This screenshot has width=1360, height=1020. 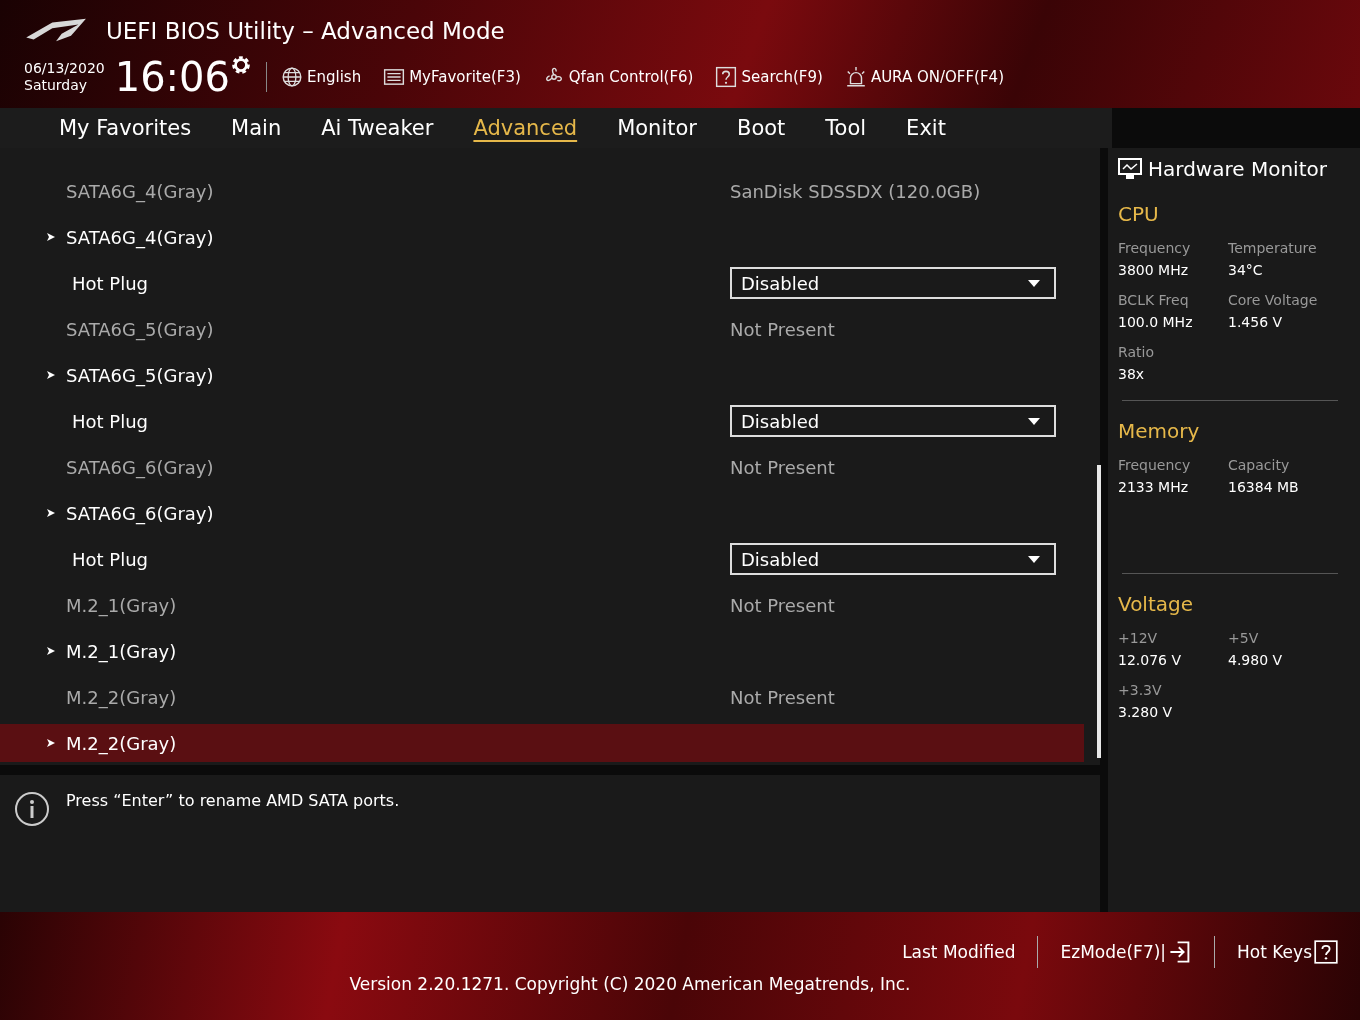 I want to click on setting-label: M.2_2(Gray), so click(x=121, y=697).